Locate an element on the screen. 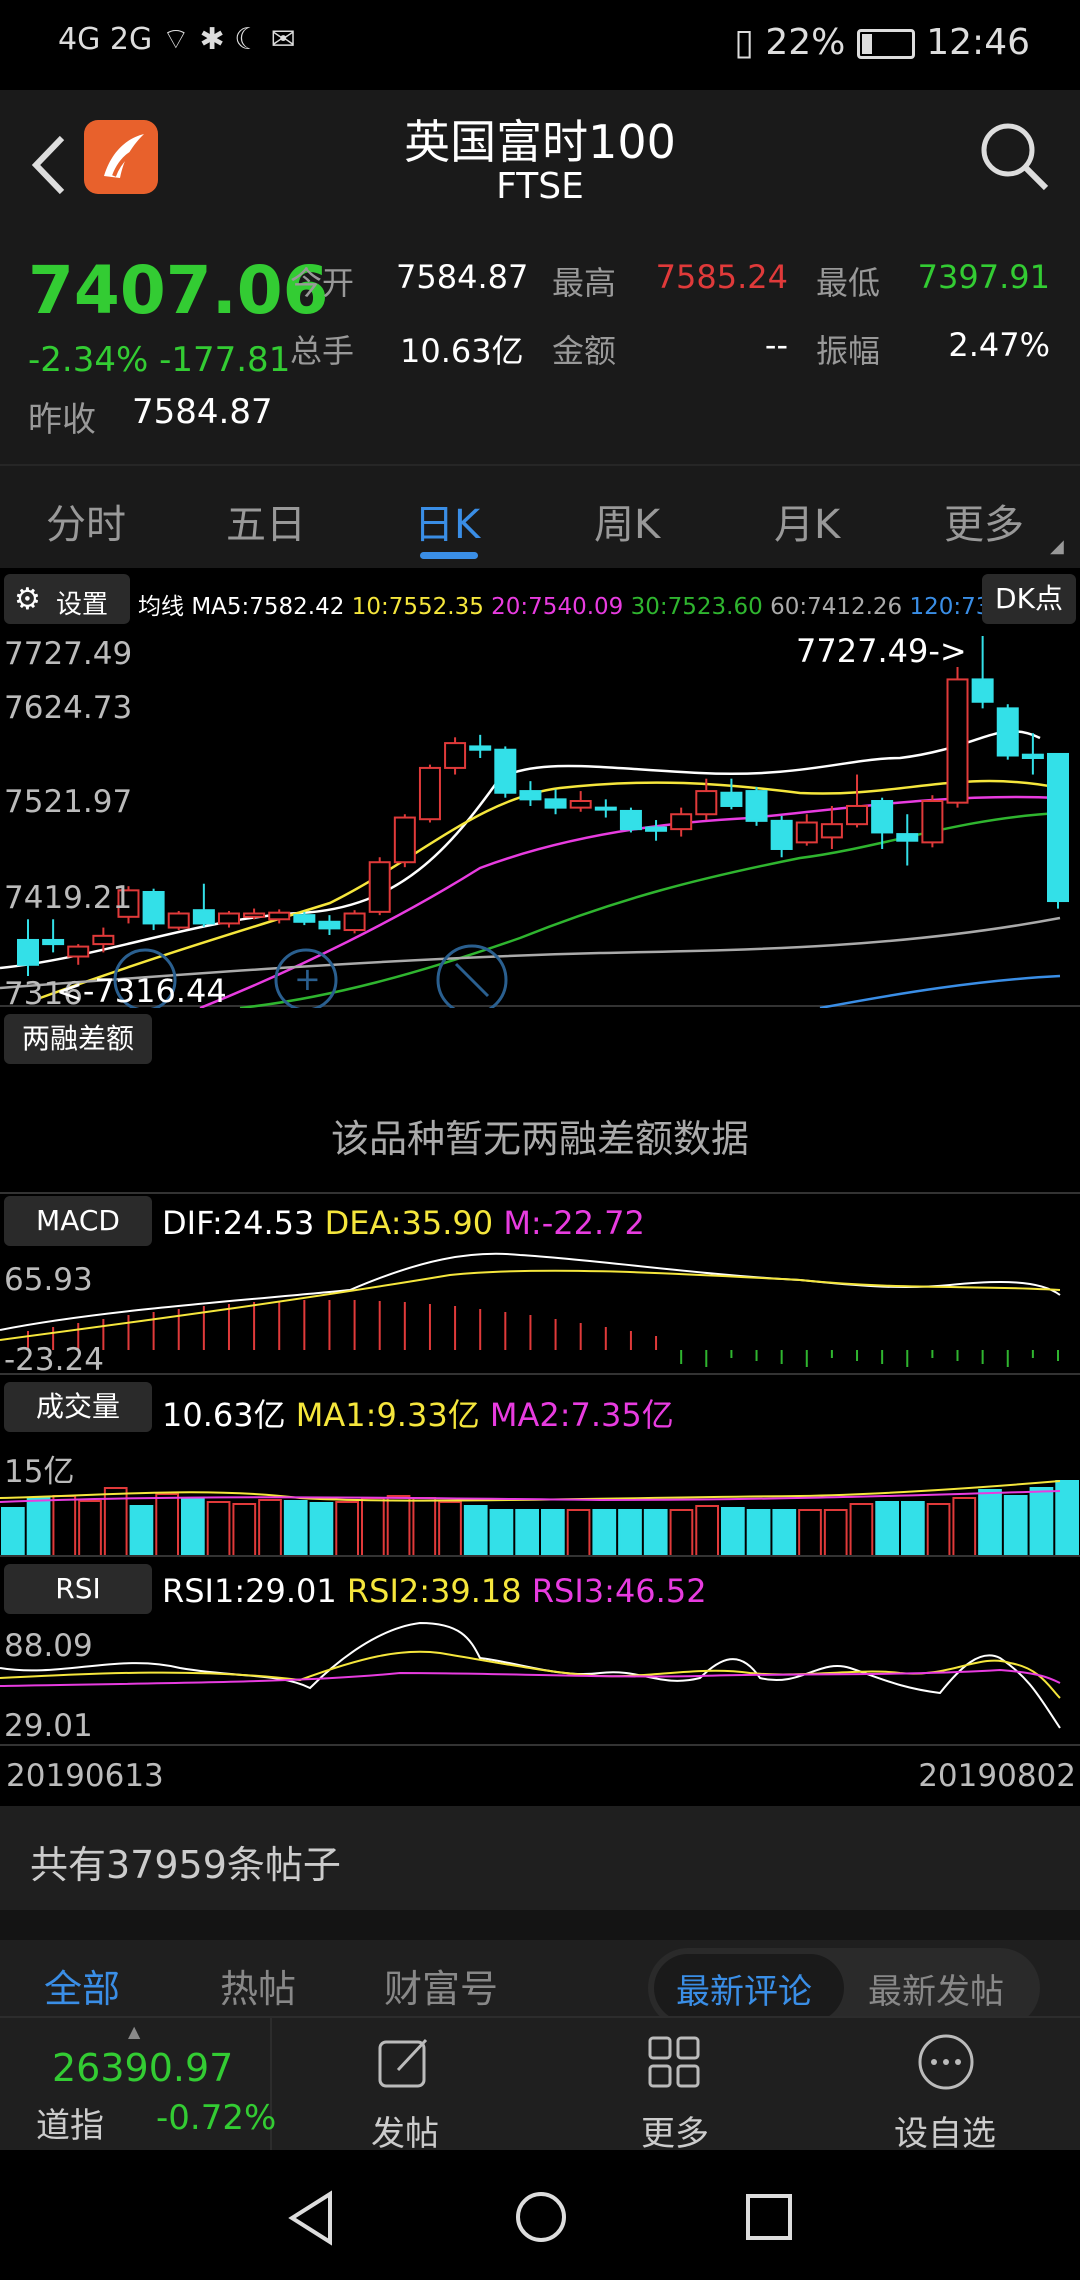  open-label: 今开 is located at coordinates (322, 283).